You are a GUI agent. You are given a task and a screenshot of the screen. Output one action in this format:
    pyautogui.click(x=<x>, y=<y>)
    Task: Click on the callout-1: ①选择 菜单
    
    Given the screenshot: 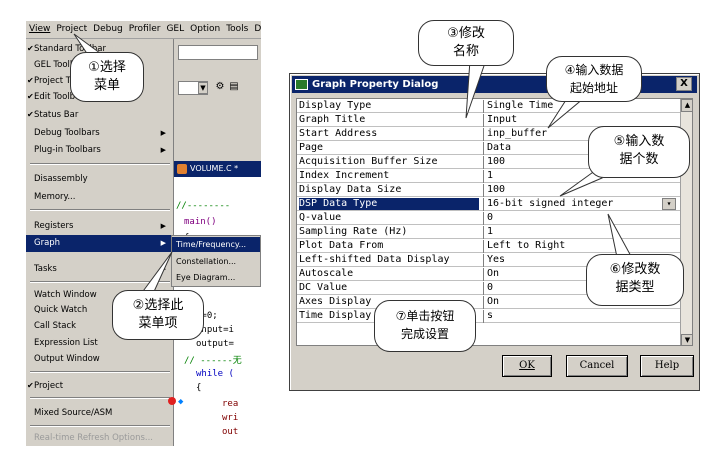 What is the action you would take?
    pyautogui.click(x=107, y=77)
    